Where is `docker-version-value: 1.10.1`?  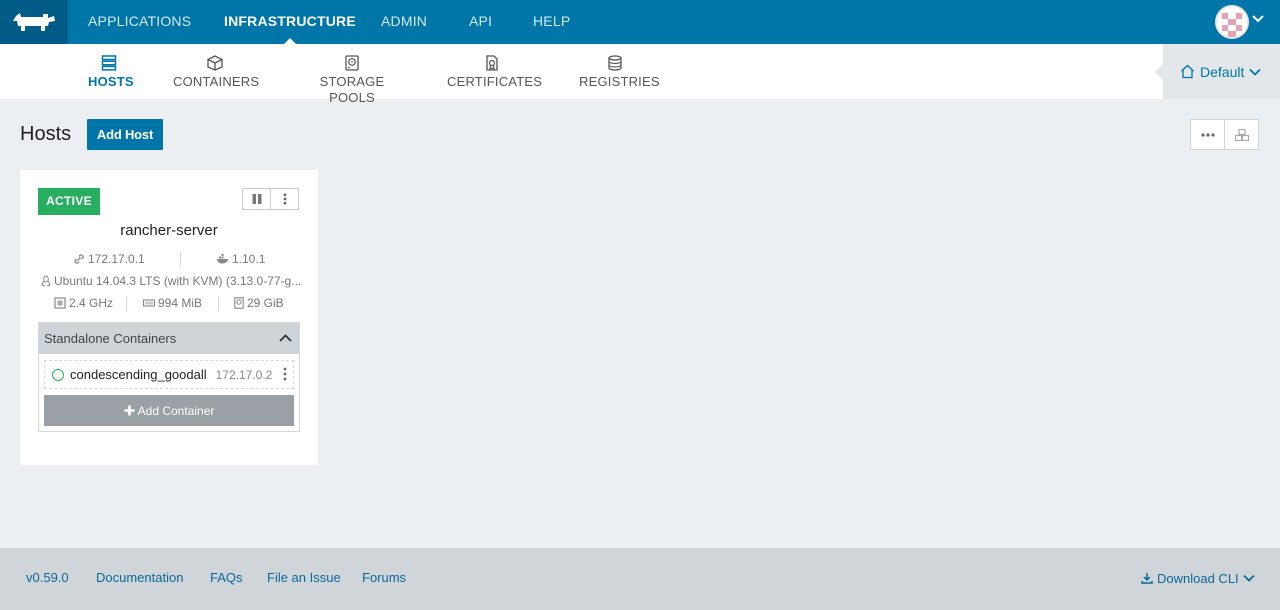
docker-version-value: 1.10.1 is located at coordinates (249, 259).